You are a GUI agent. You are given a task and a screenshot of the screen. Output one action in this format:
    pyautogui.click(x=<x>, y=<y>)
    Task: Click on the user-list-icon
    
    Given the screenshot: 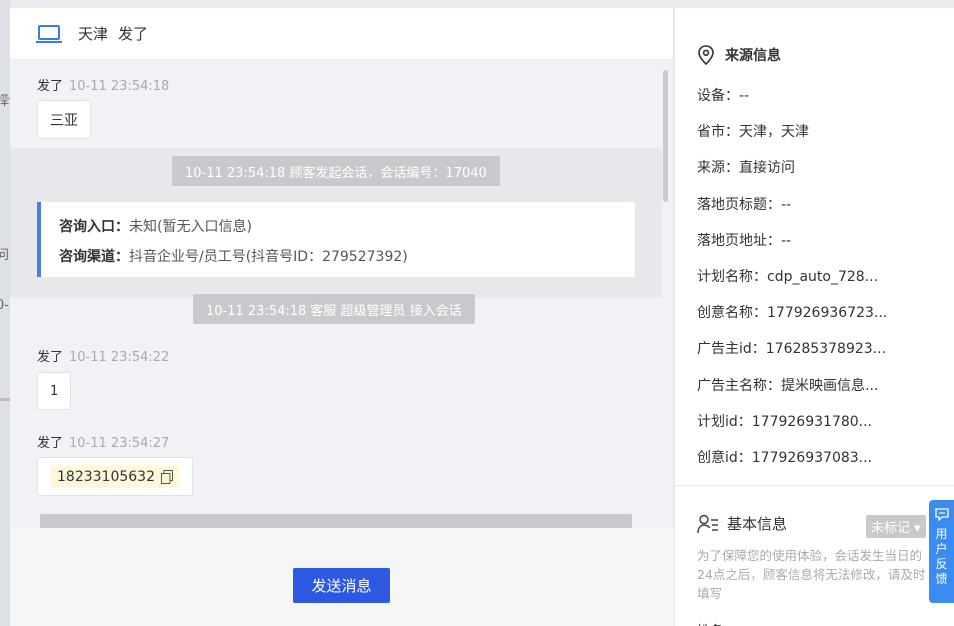 What is the action you would take?
    pyautogui.click(x=707, y=523)
    